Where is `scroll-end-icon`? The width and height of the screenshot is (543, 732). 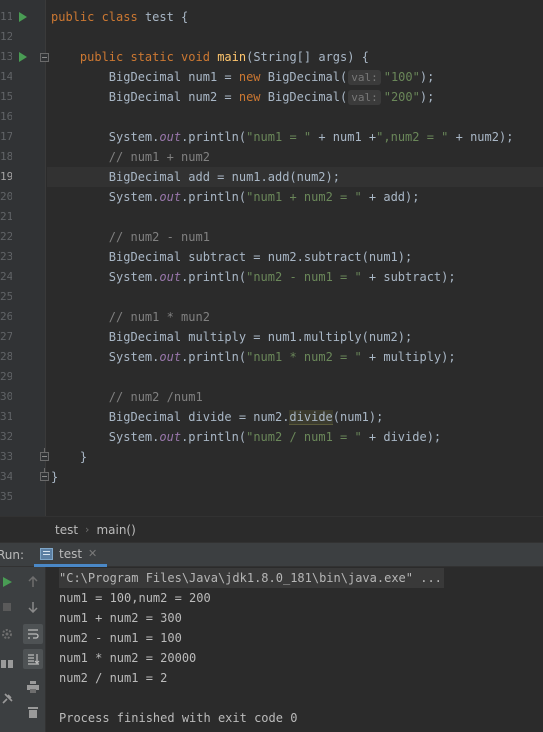 scroll-end-icon is located at coordinates (33, 659).